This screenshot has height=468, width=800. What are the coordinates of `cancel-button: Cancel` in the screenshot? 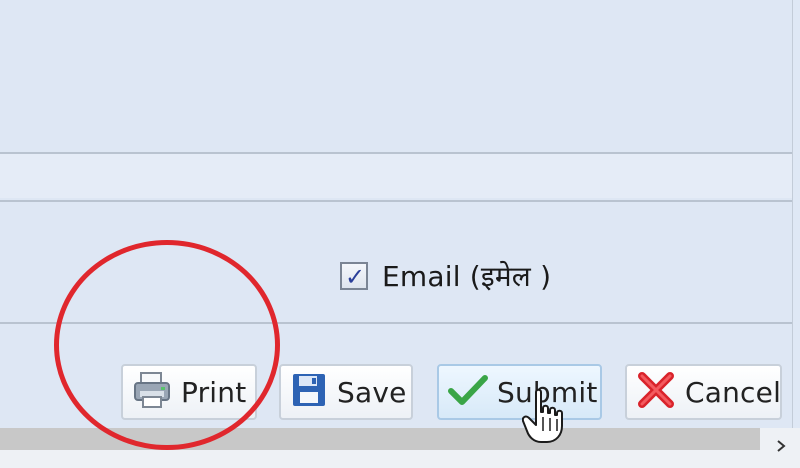 It's located at (703, 392).